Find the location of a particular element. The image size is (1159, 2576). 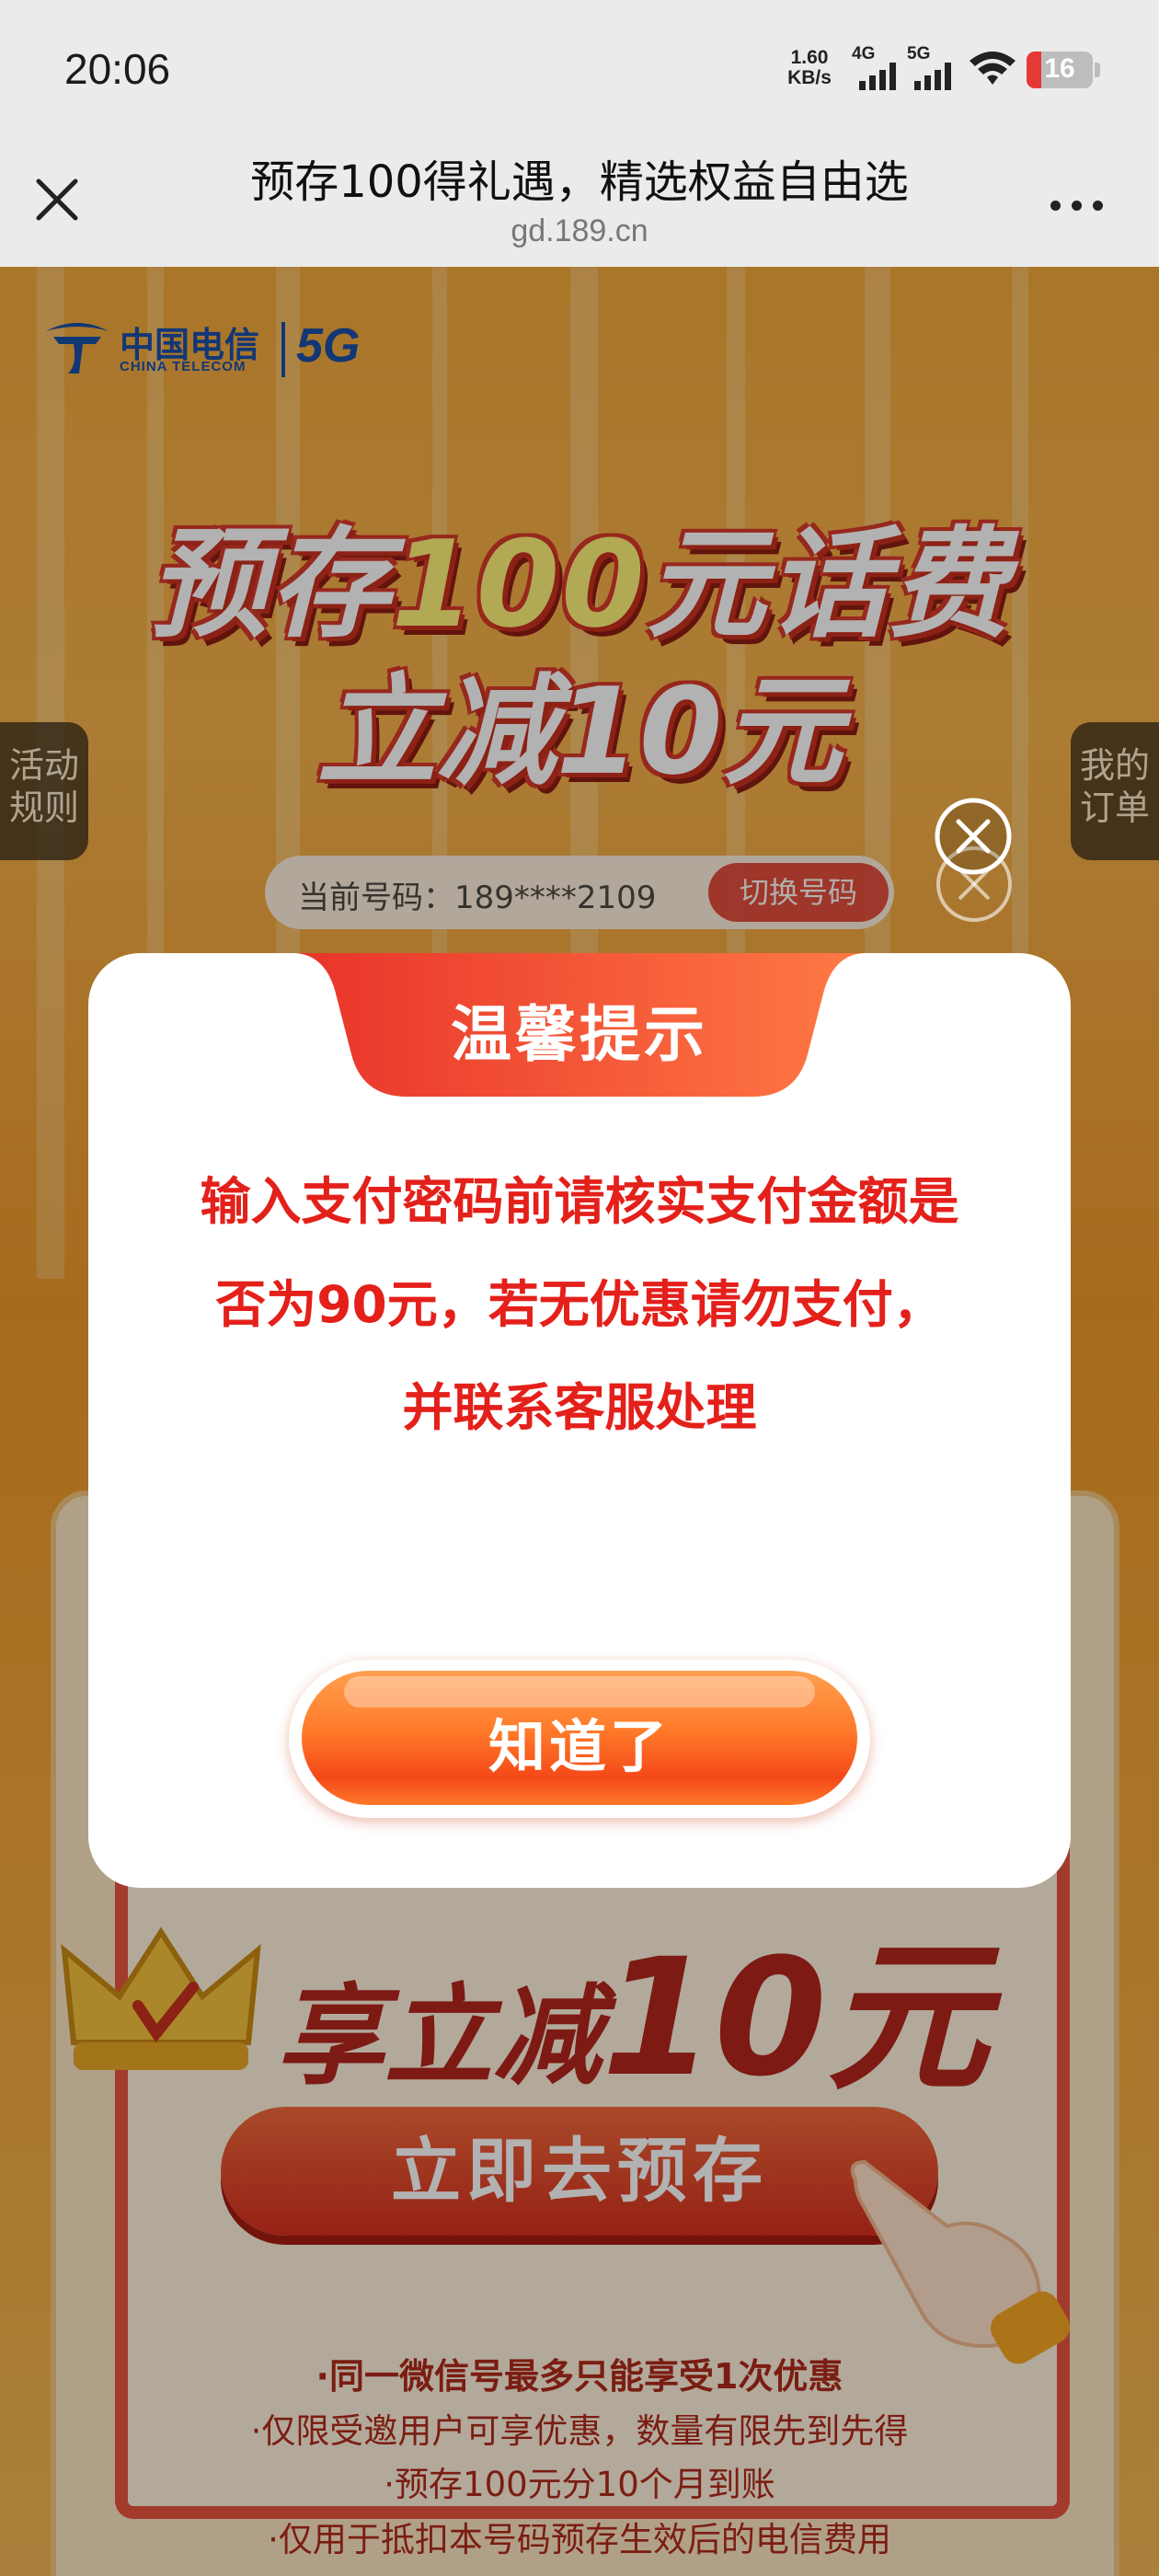

status-bar: 20:06 1.60 KB/s 4G 5G 16 is located at coordinates (579, 69).